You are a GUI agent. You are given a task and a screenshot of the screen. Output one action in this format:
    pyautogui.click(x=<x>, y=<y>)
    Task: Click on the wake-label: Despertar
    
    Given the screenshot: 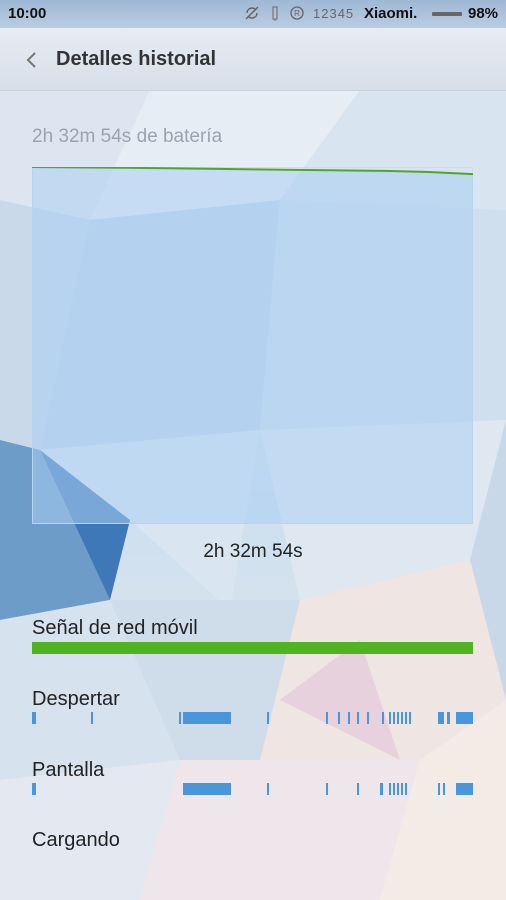 What is the action you would take?
    pyautogui.click(x=76, y=699)
    